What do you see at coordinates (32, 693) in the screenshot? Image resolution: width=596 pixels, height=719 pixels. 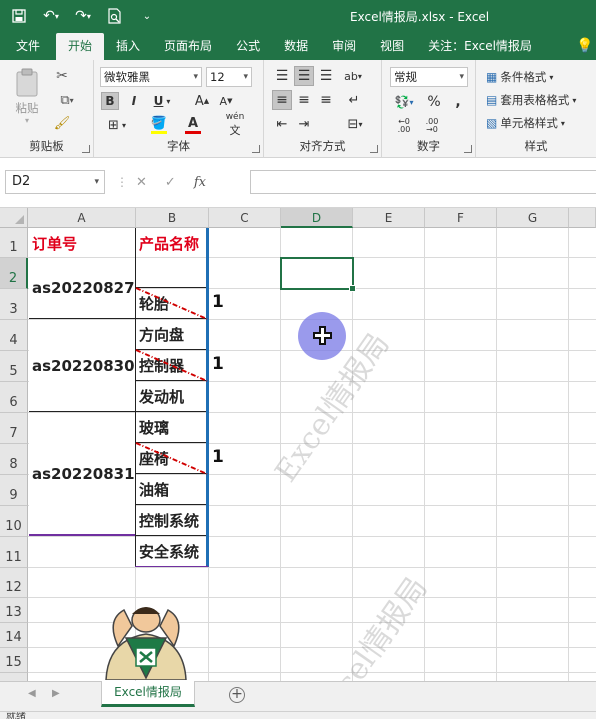 I see `scroll-left-icon: ◀` at bounding box center [32, 693].